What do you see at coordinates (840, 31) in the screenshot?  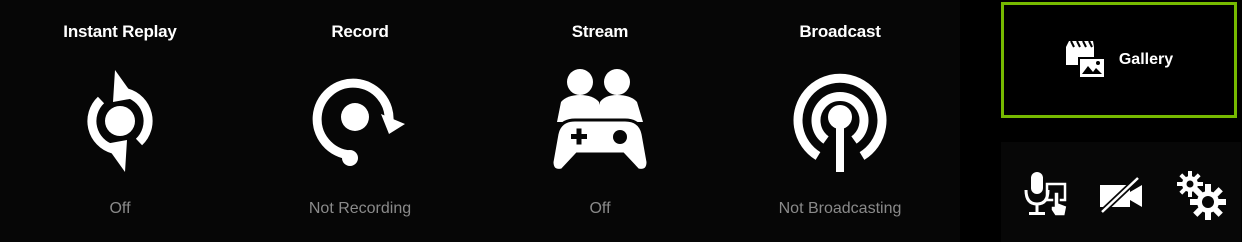 I see `broadcast-title: Broadcast` at bounding box center [840, 31].